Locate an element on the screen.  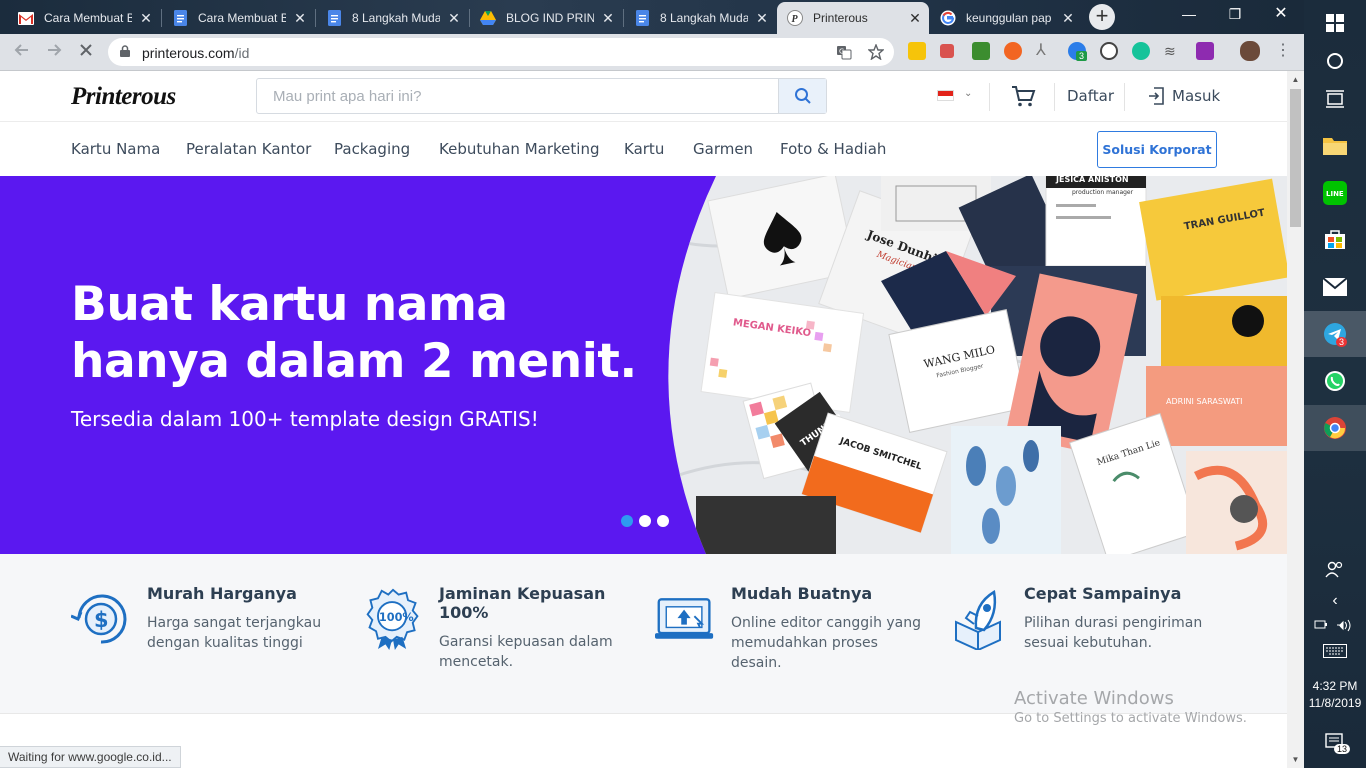
nav-item-kartu: Kartu is located at coordinates (644, 149).